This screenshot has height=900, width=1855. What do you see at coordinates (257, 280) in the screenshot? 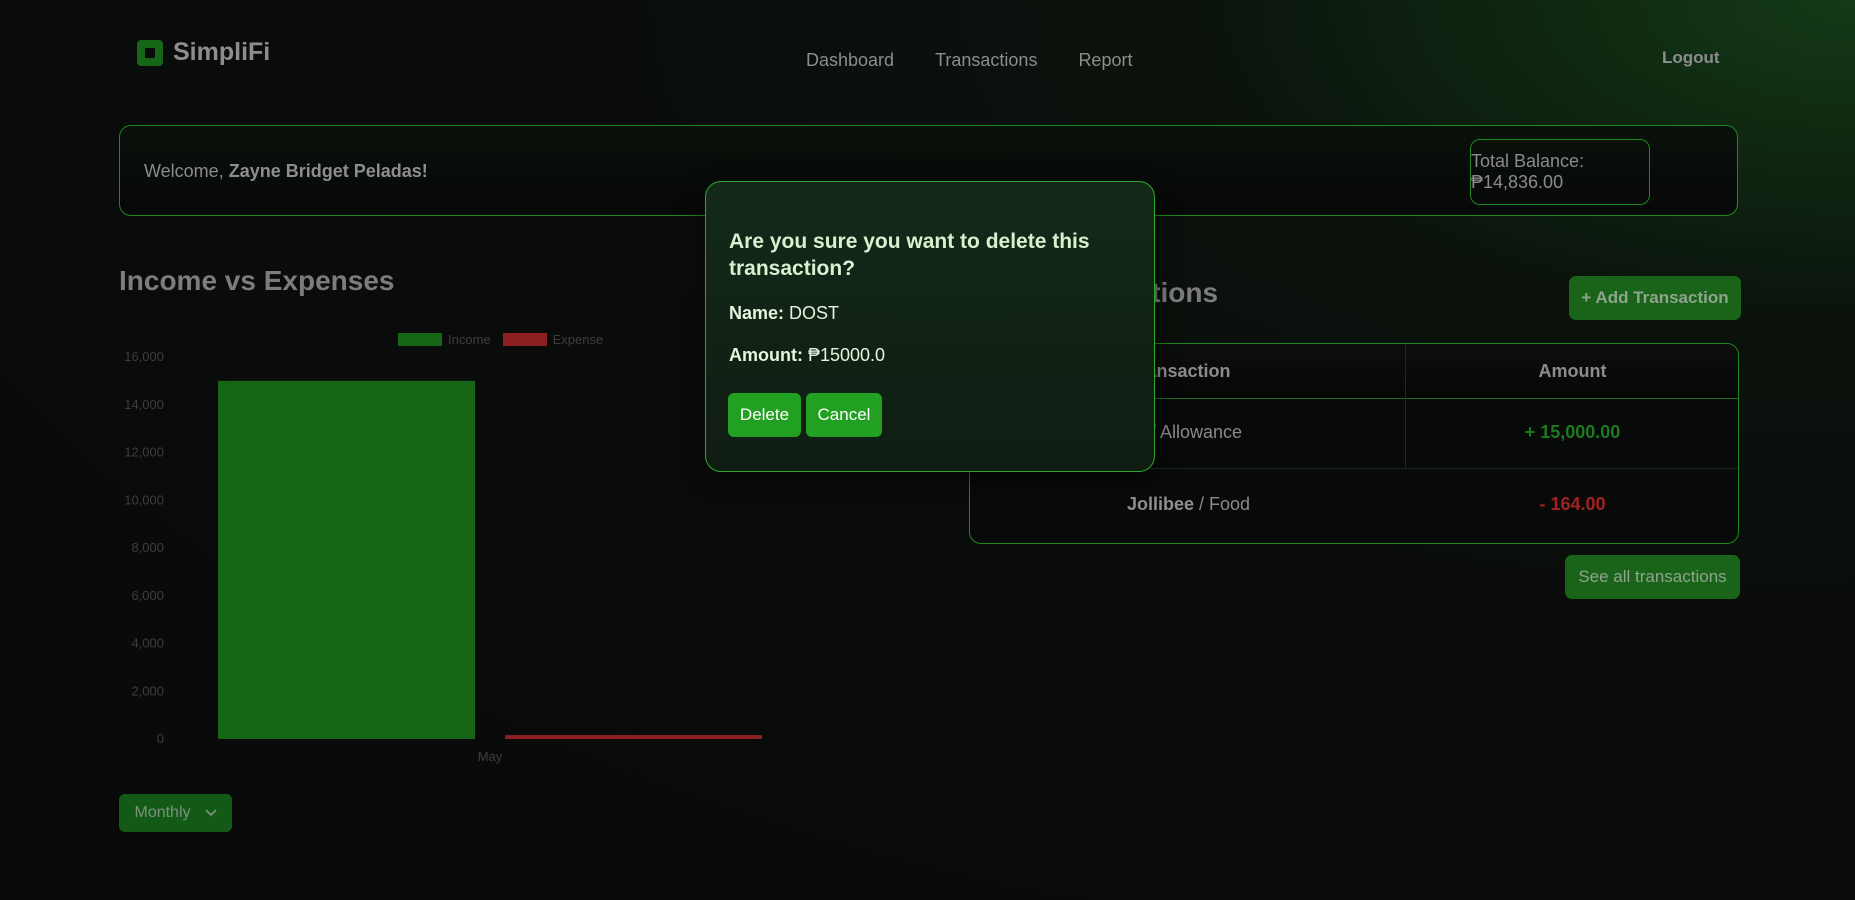
I see `chart-title: Income vs Expenses` at bounding box center [257, 280].